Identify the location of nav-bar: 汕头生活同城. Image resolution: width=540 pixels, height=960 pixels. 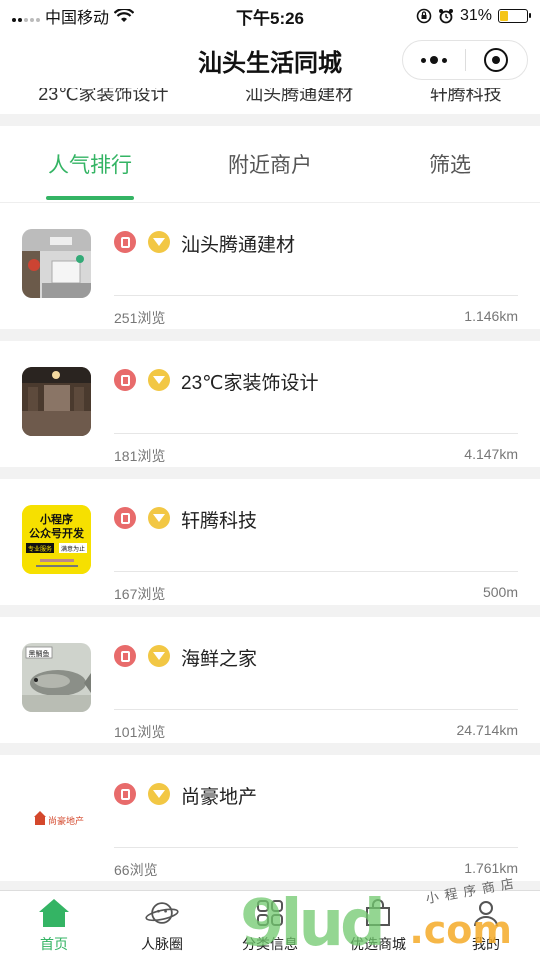
(270, 60).